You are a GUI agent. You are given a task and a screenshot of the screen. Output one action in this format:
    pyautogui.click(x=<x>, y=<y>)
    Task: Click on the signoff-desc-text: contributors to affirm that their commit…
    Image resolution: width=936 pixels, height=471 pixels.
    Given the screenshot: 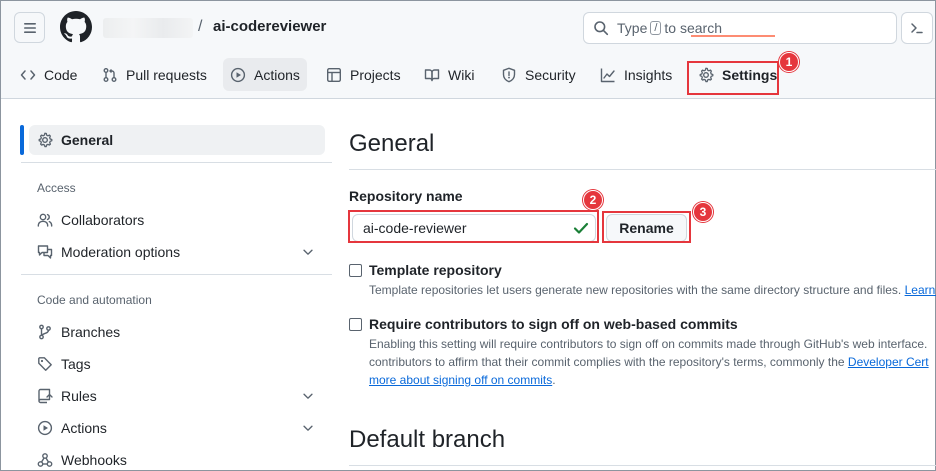 What is the action you would take?
    pyautogui.click(x=607, y=362)
    